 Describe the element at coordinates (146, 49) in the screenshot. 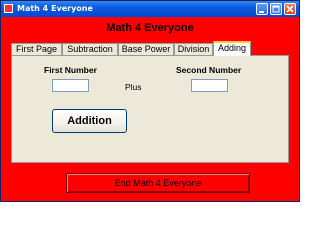

I see `tab-base-power: Base Power` at that location.